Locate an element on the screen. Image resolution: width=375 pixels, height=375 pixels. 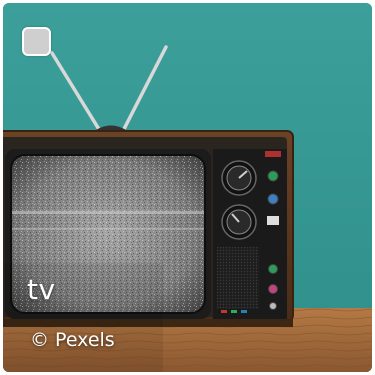
select-checkbox is located at coordinates (36, 41).